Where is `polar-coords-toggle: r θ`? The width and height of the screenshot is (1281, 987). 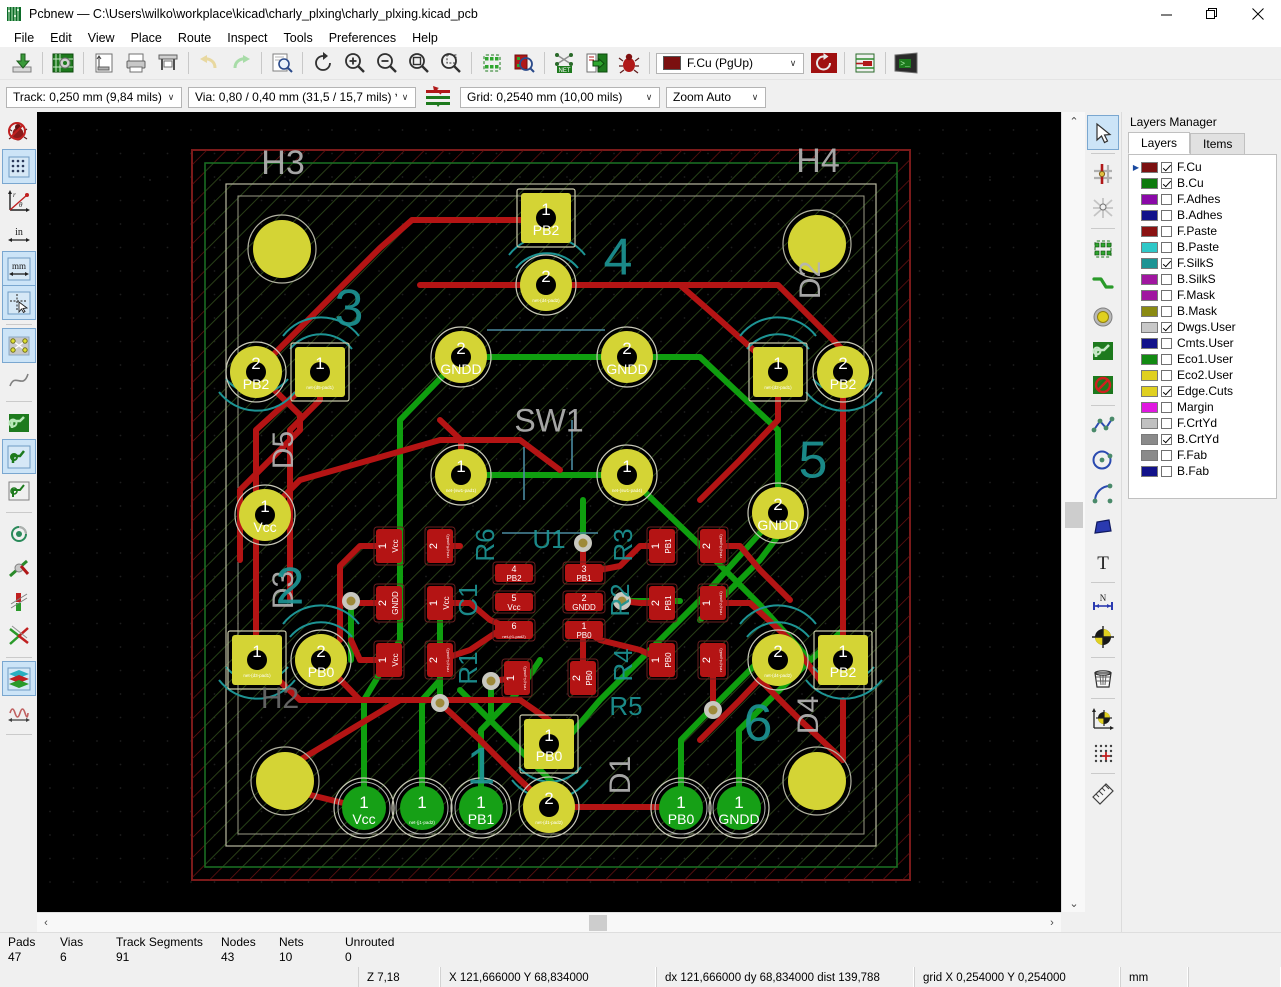
polar-coords-toggle: r θ is located at coordinates (19, 200).